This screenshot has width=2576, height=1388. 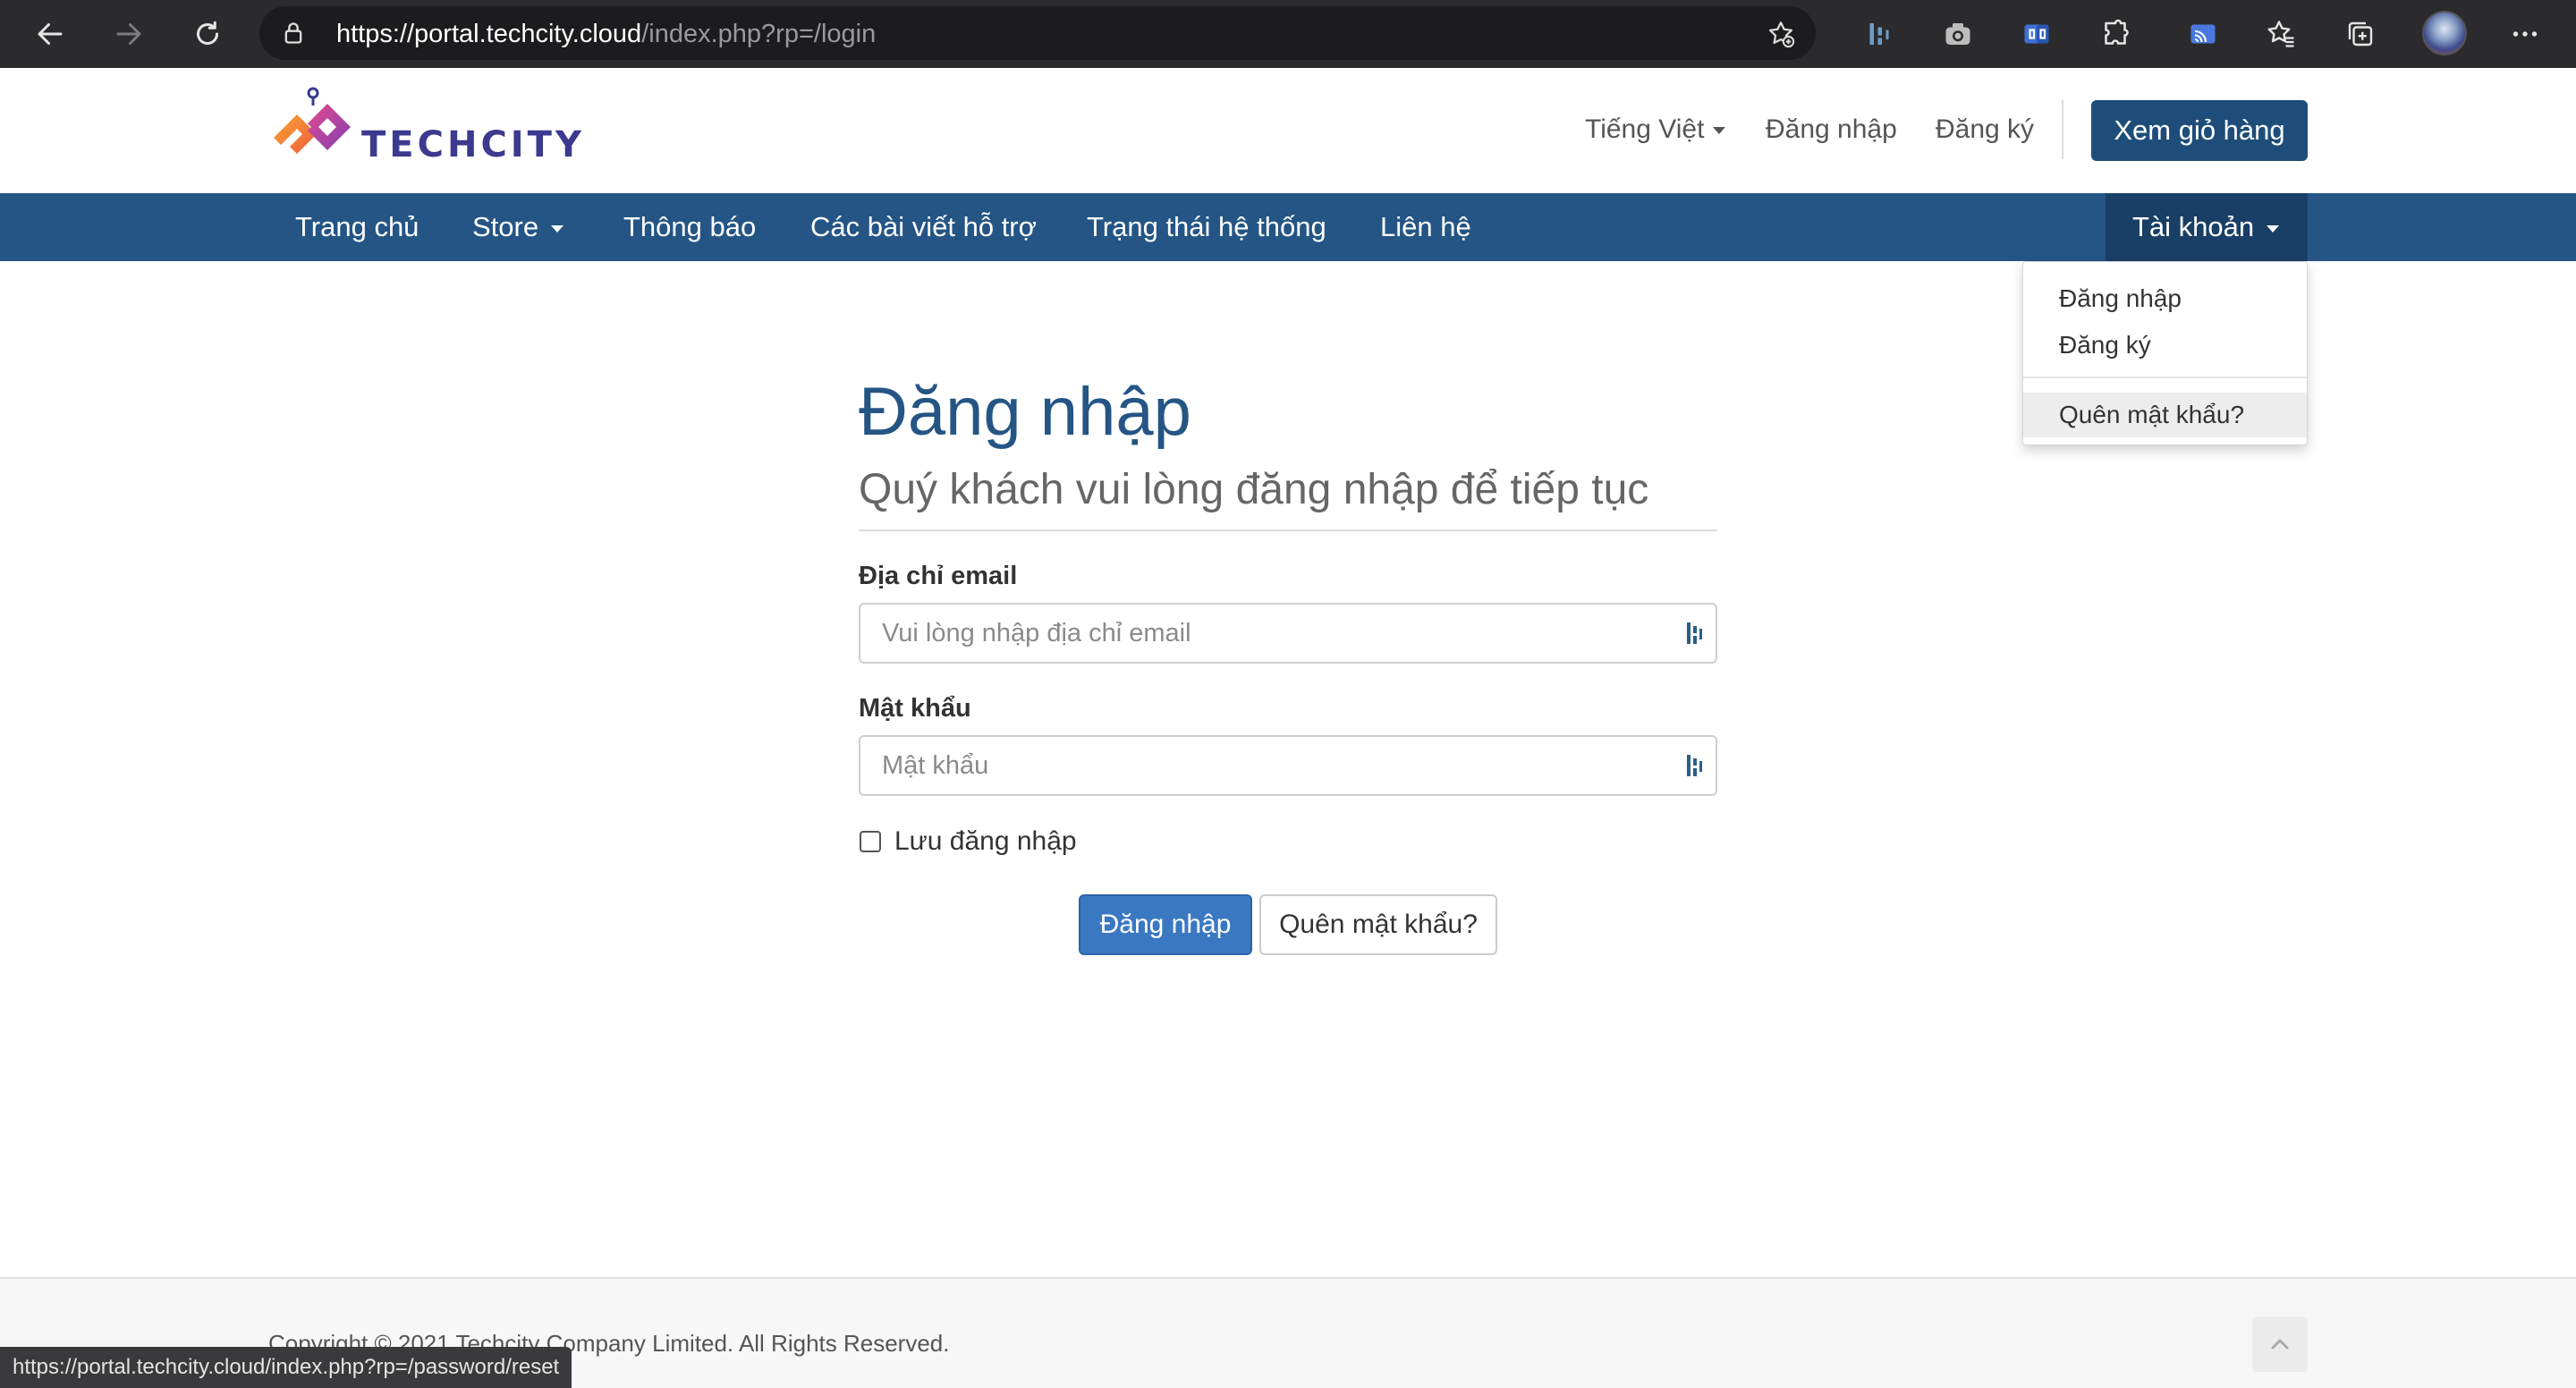 What do you see at coordinates (312, 121) in the screenshot?
I see `techcity-logo-mark-icon` at bounding box center [312, 121].